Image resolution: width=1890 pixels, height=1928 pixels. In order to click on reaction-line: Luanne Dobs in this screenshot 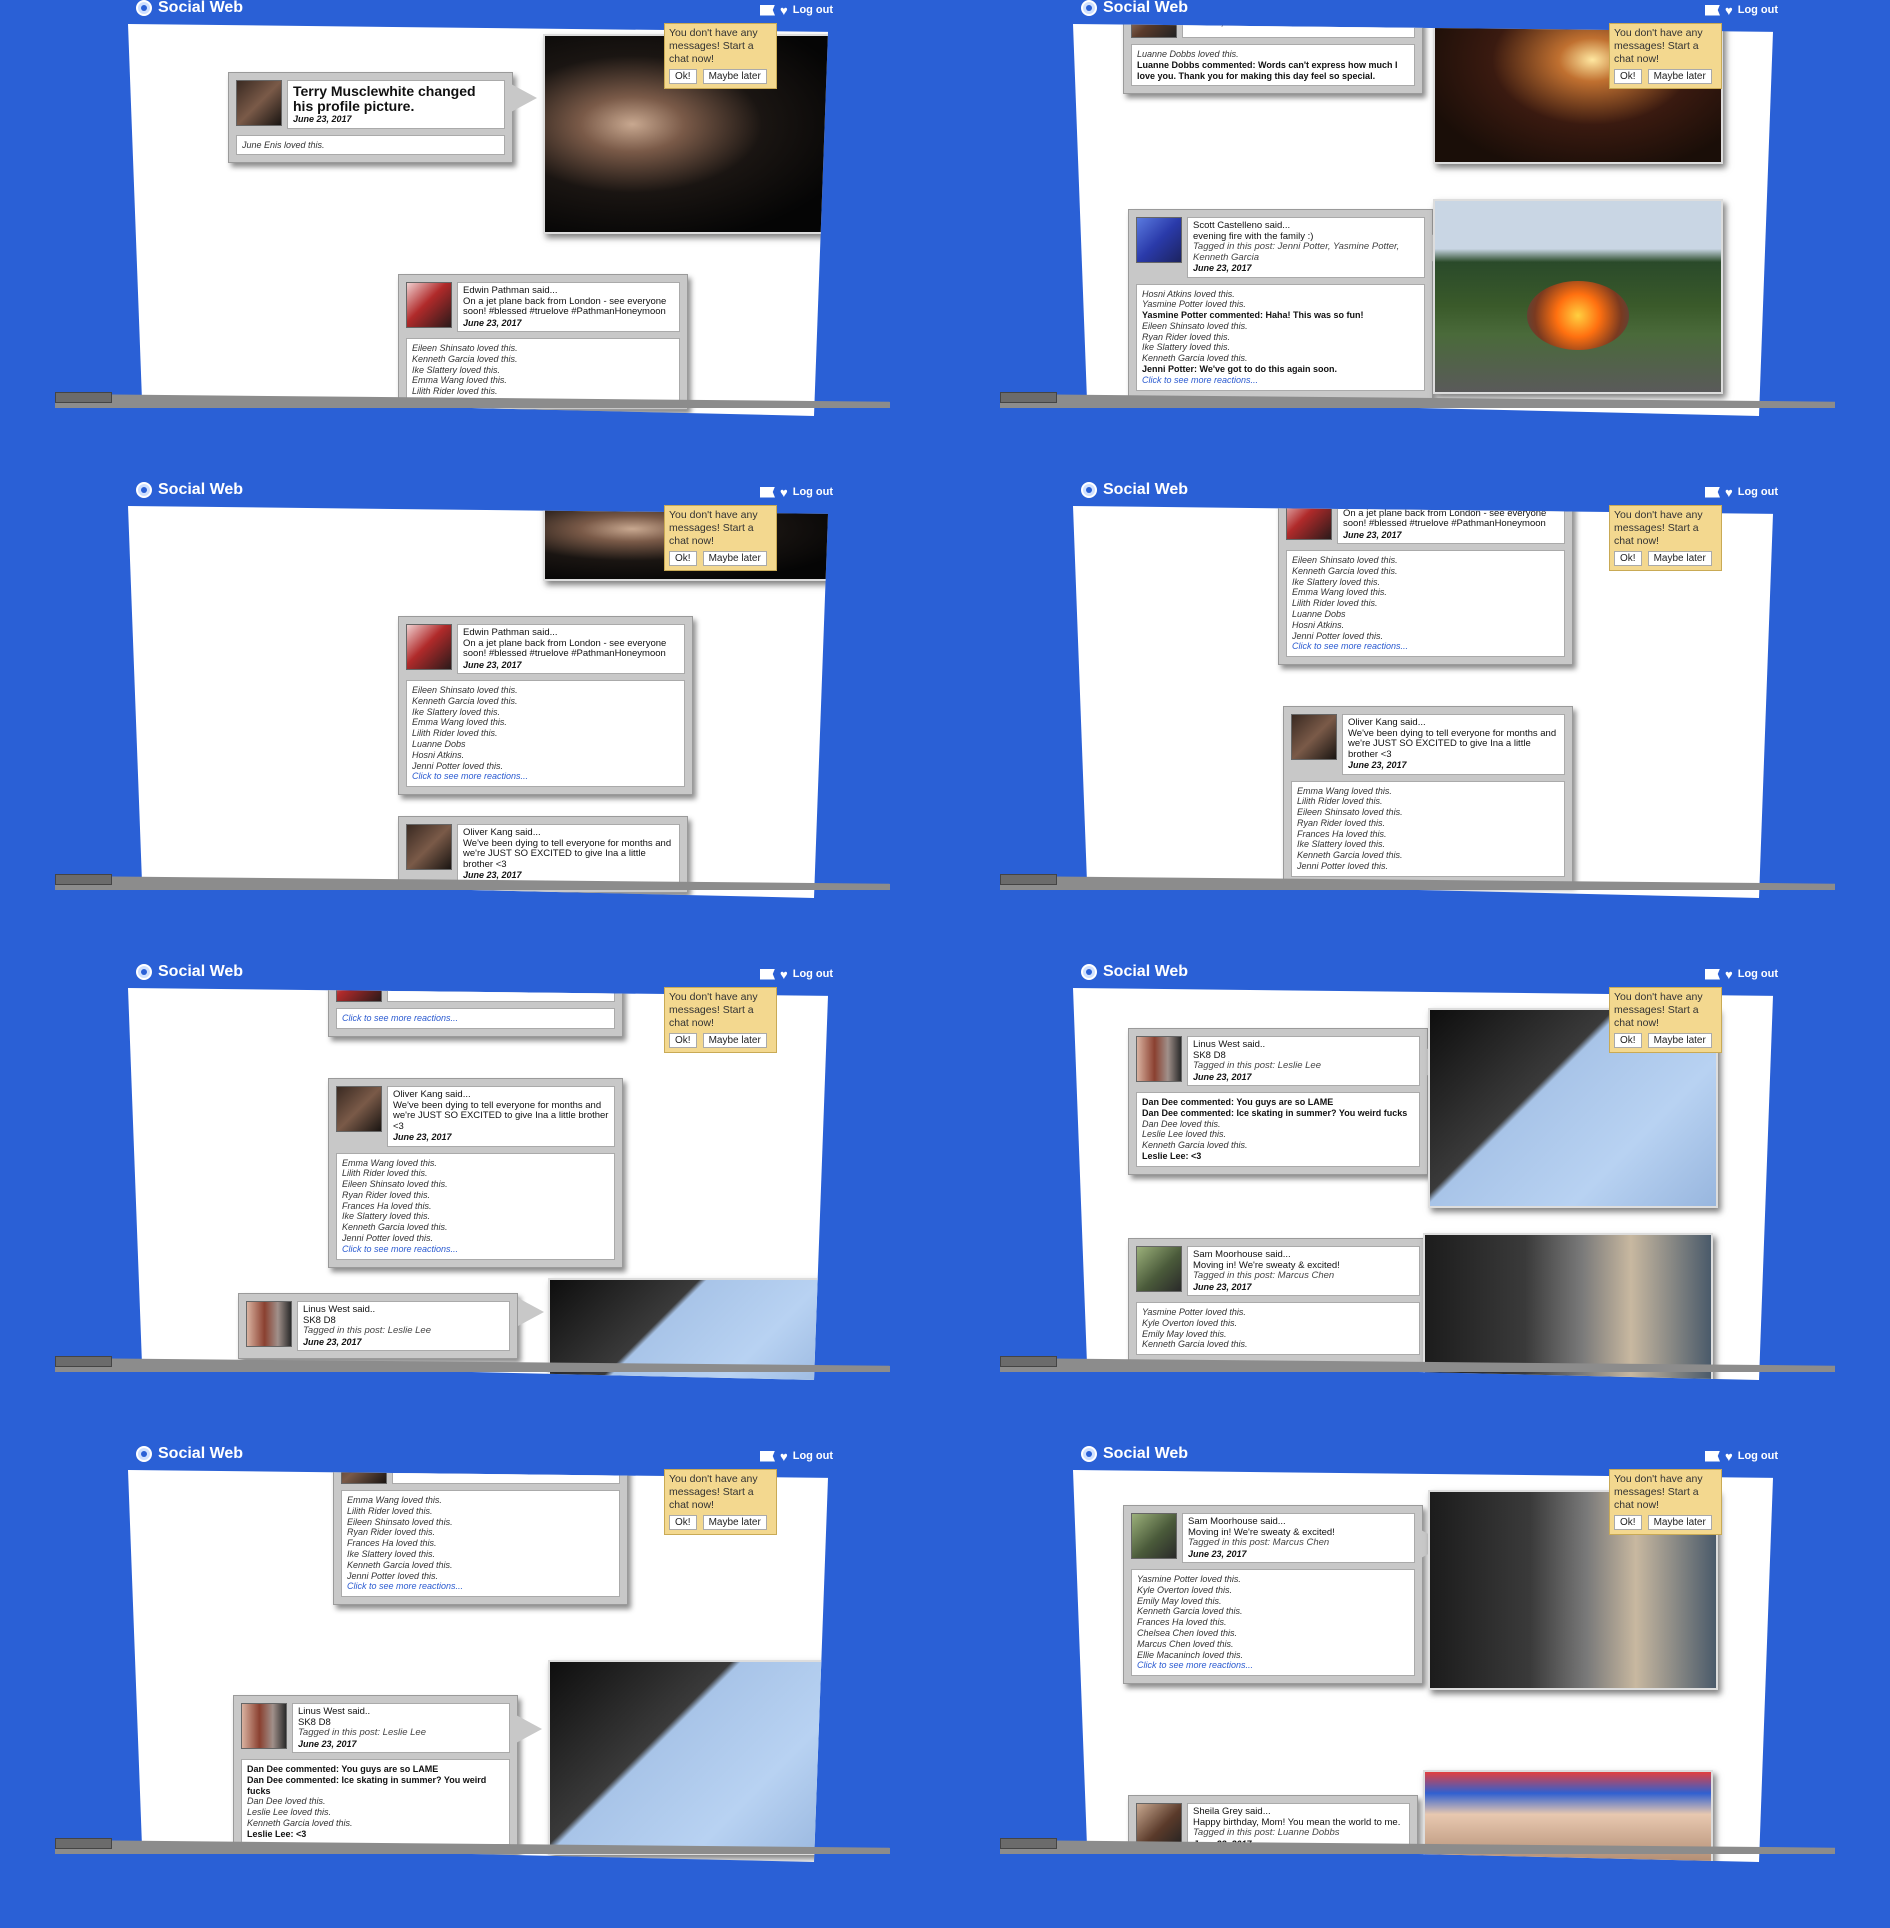, I will do `click(1319, 613)`.